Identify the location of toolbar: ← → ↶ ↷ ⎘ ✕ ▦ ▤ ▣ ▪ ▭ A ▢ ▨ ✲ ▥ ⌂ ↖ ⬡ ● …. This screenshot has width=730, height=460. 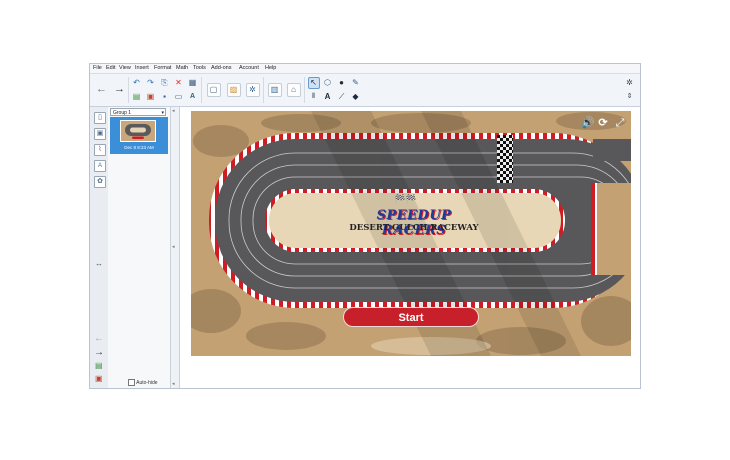
(365, 90).